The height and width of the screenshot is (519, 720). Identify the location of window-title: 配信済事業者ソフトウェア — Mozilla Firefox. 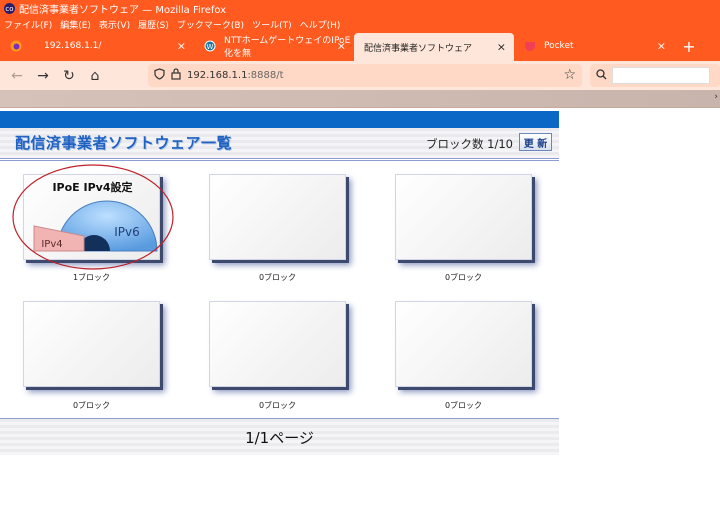
(123, 10).